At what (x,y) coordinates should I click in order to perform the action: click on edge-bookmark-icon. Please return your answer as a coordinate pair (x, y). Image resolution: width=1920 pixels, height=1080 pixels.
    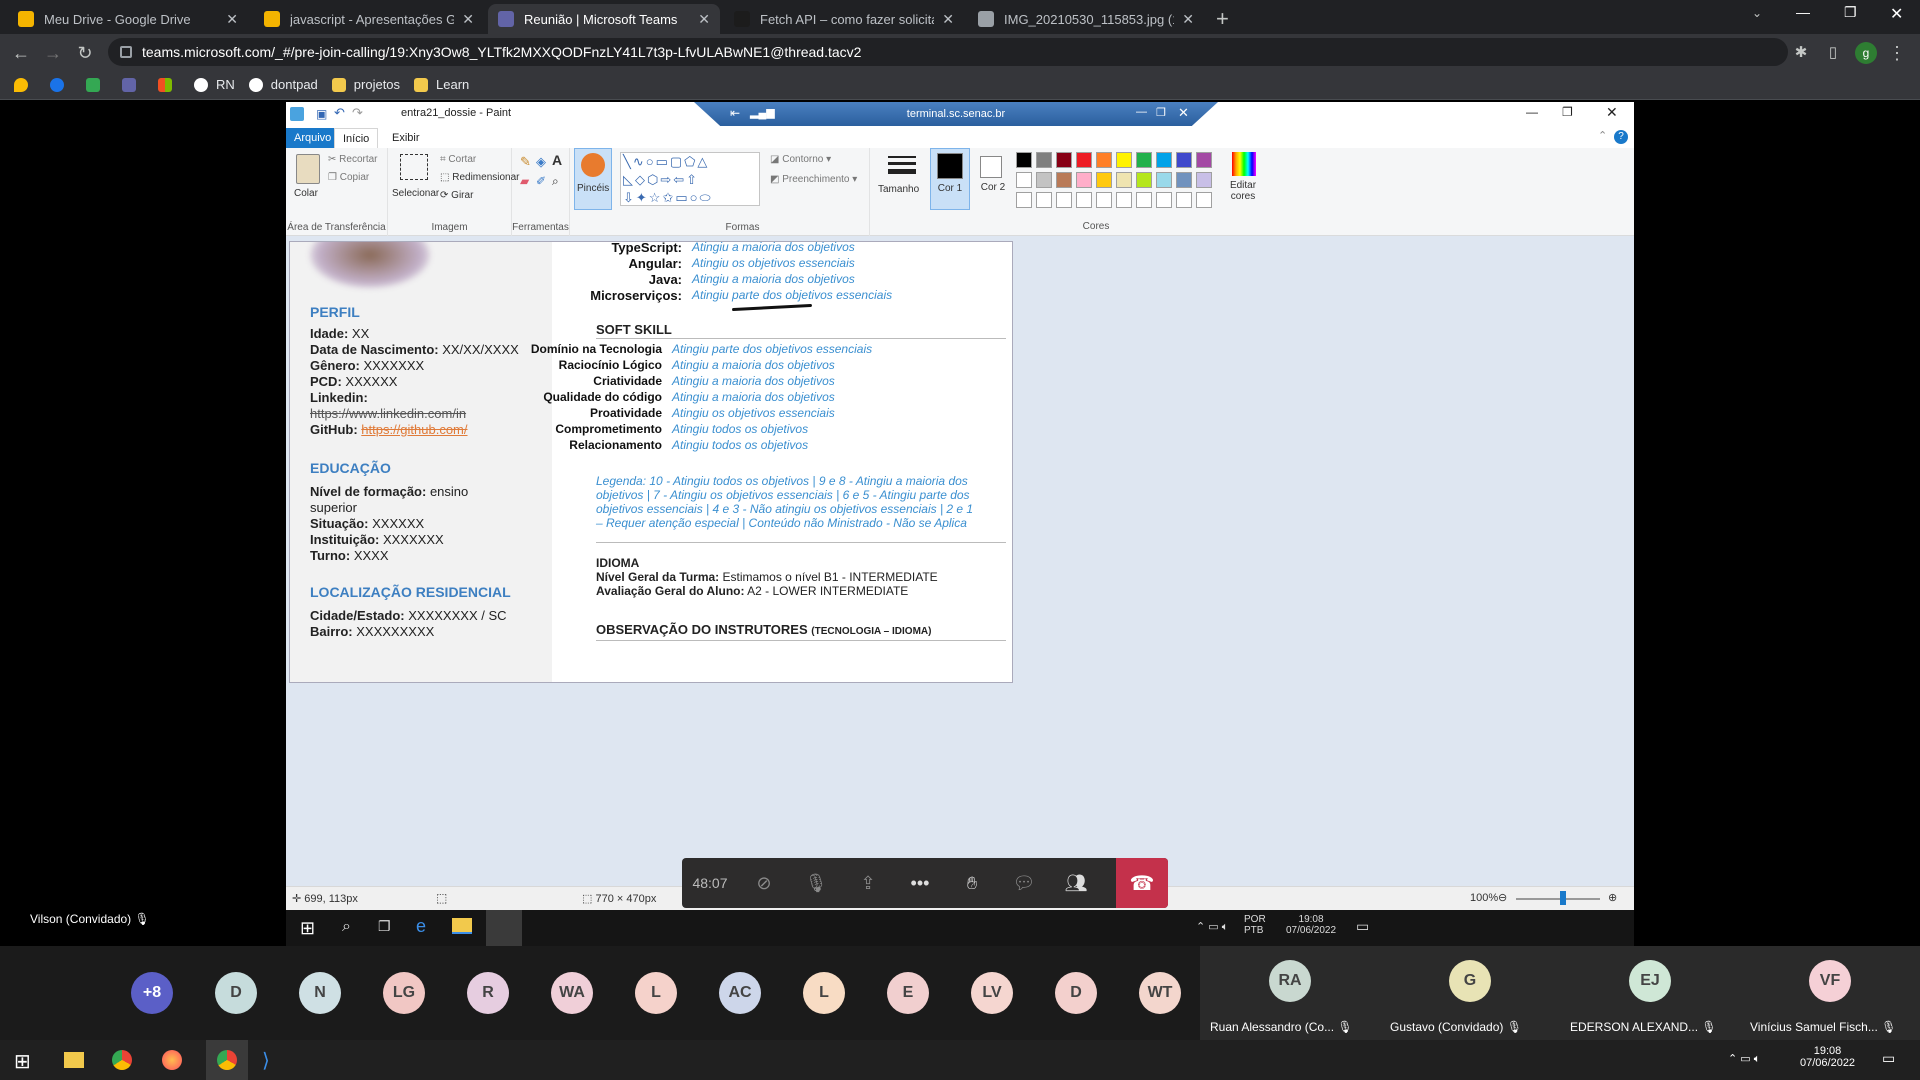
    Looking at the image, I should click on (61, 84).